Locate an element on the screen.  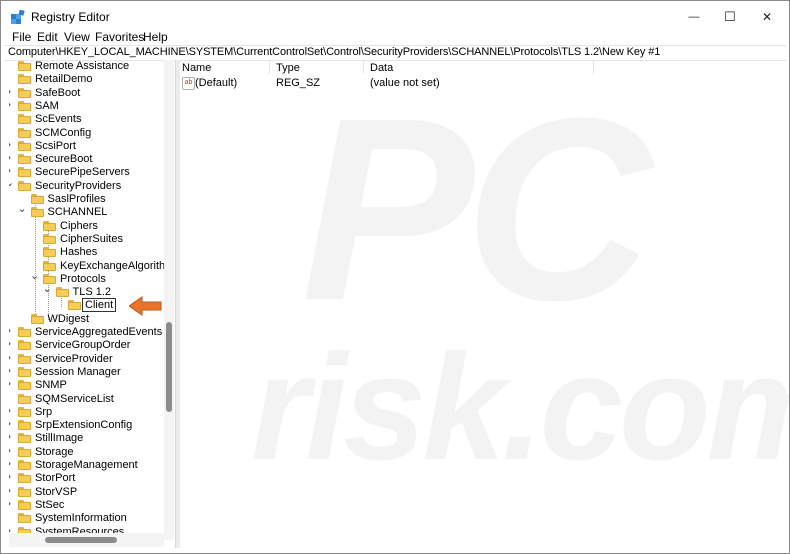
tree-item-sqmservicelist: SQMServiceList is located at coordinates (91, 399).